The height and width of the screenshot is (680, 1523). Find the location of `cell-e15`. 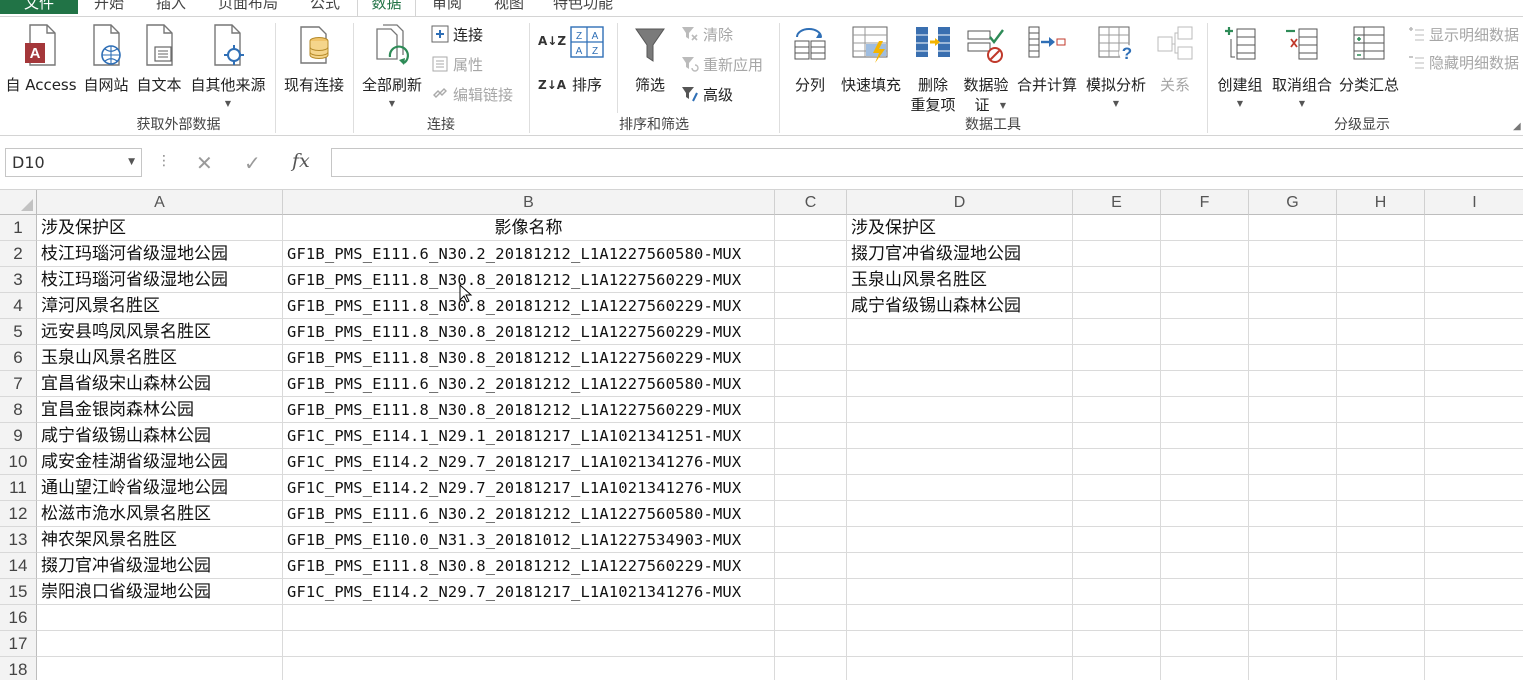

cell-e15 is located at coordinates (1117, 592).